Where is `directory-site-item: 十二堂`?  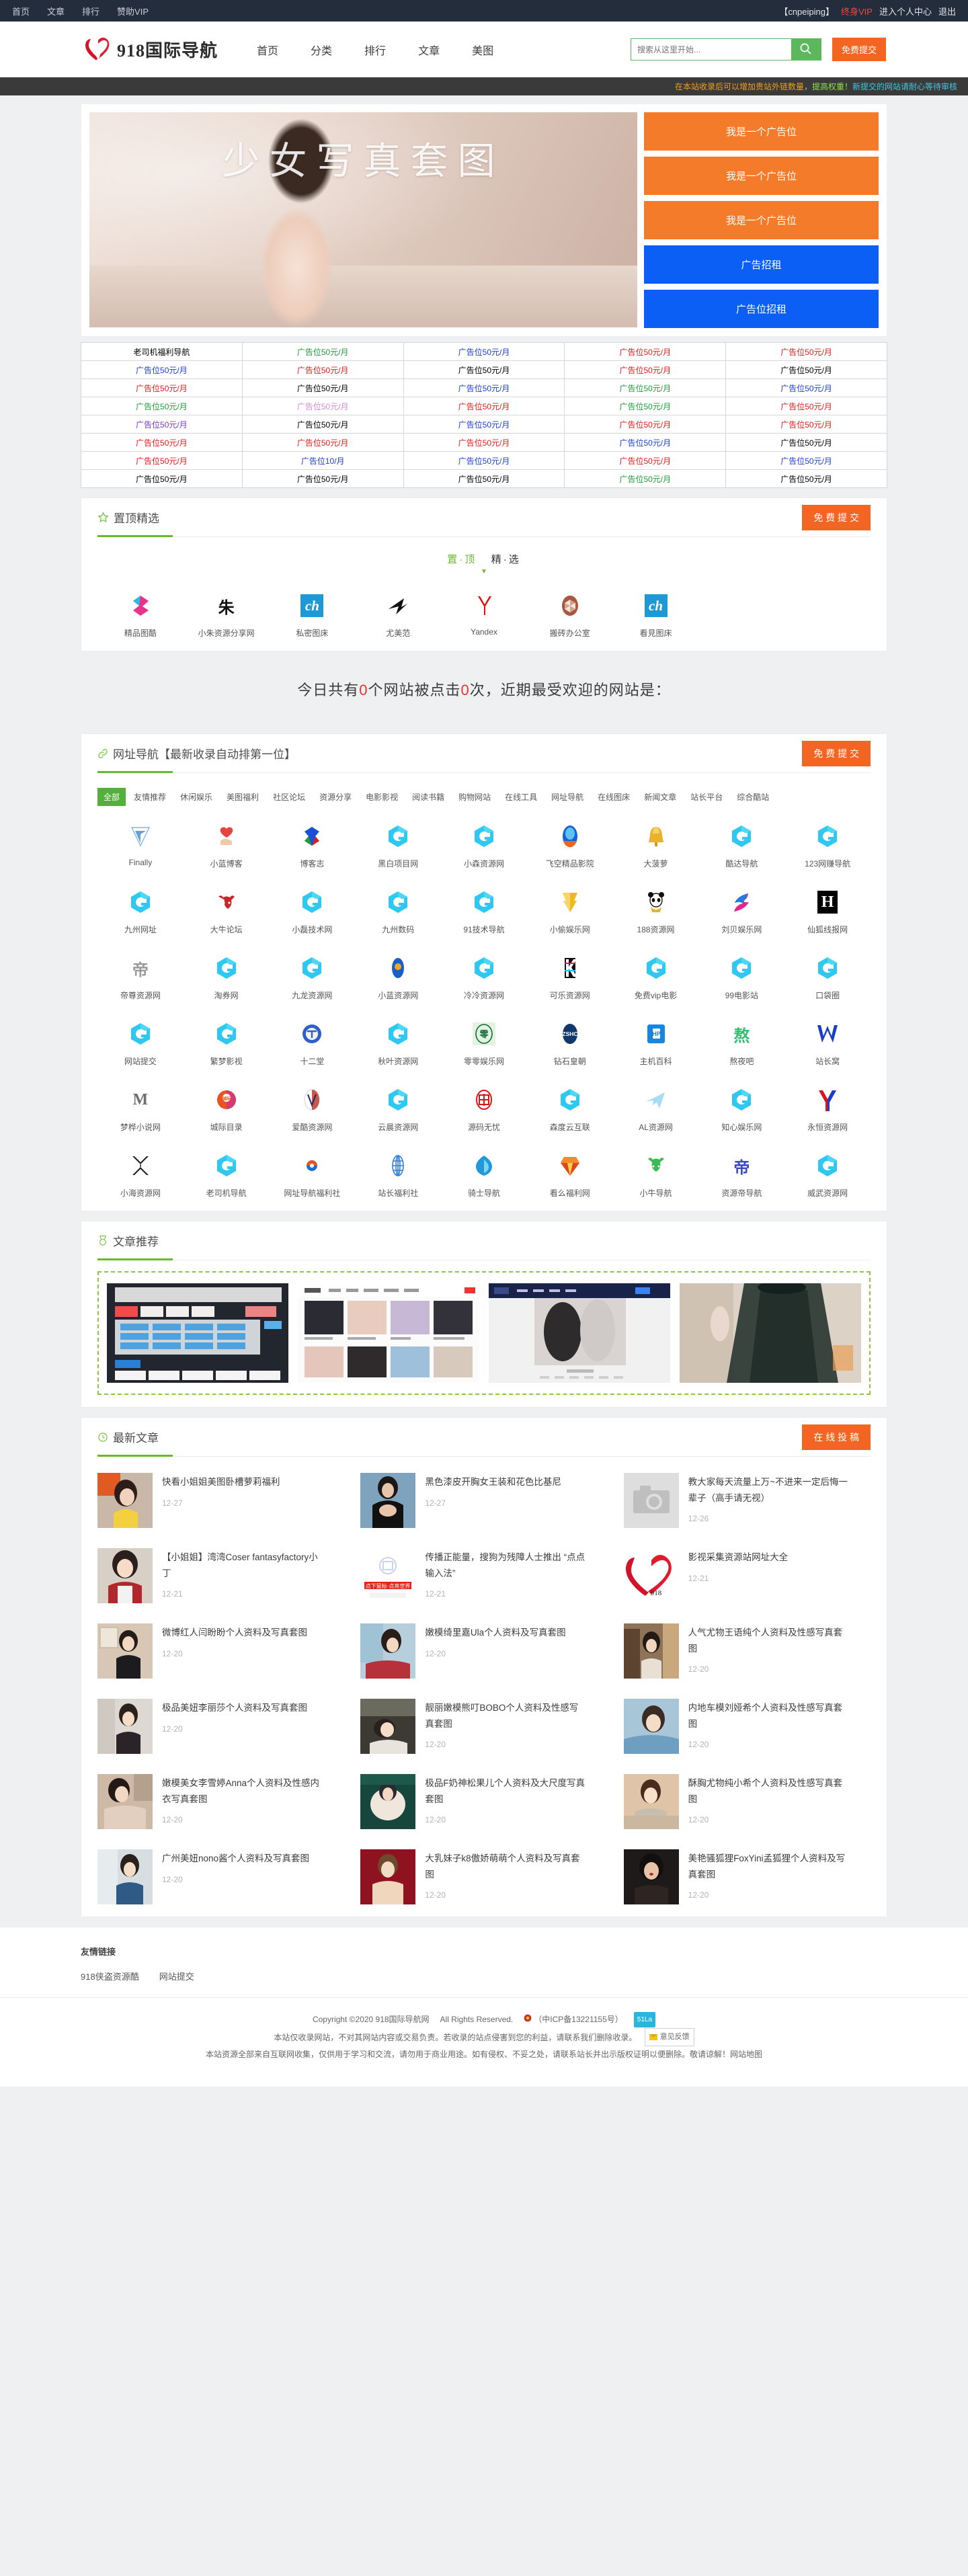 directory-site-item: 十二堂 is located at coordinates (313, 1044).